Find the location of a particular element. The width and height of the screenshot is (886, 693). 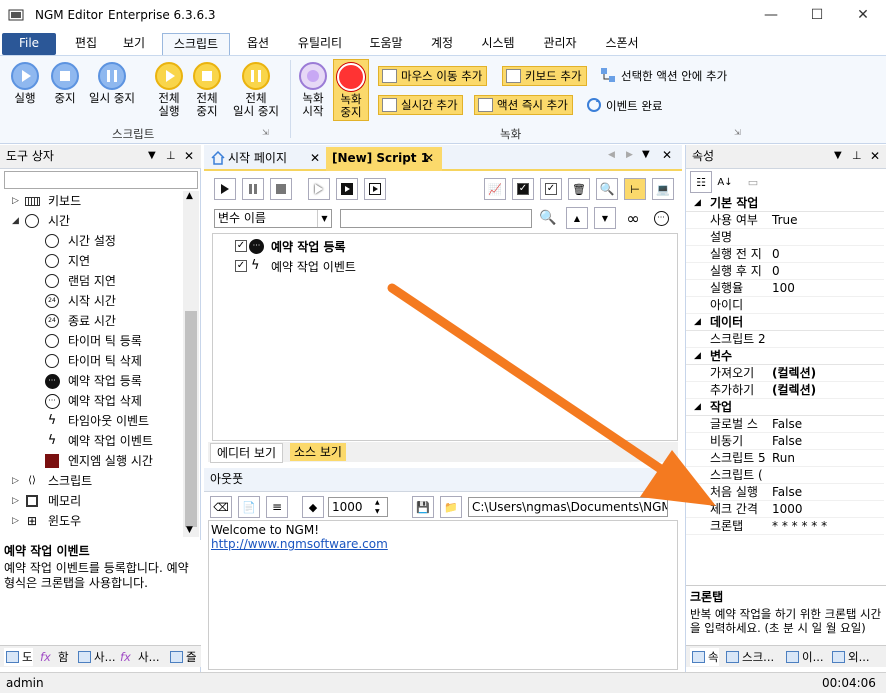

status-bar: admin 00:04:06 is located at coordinates (443, 682).